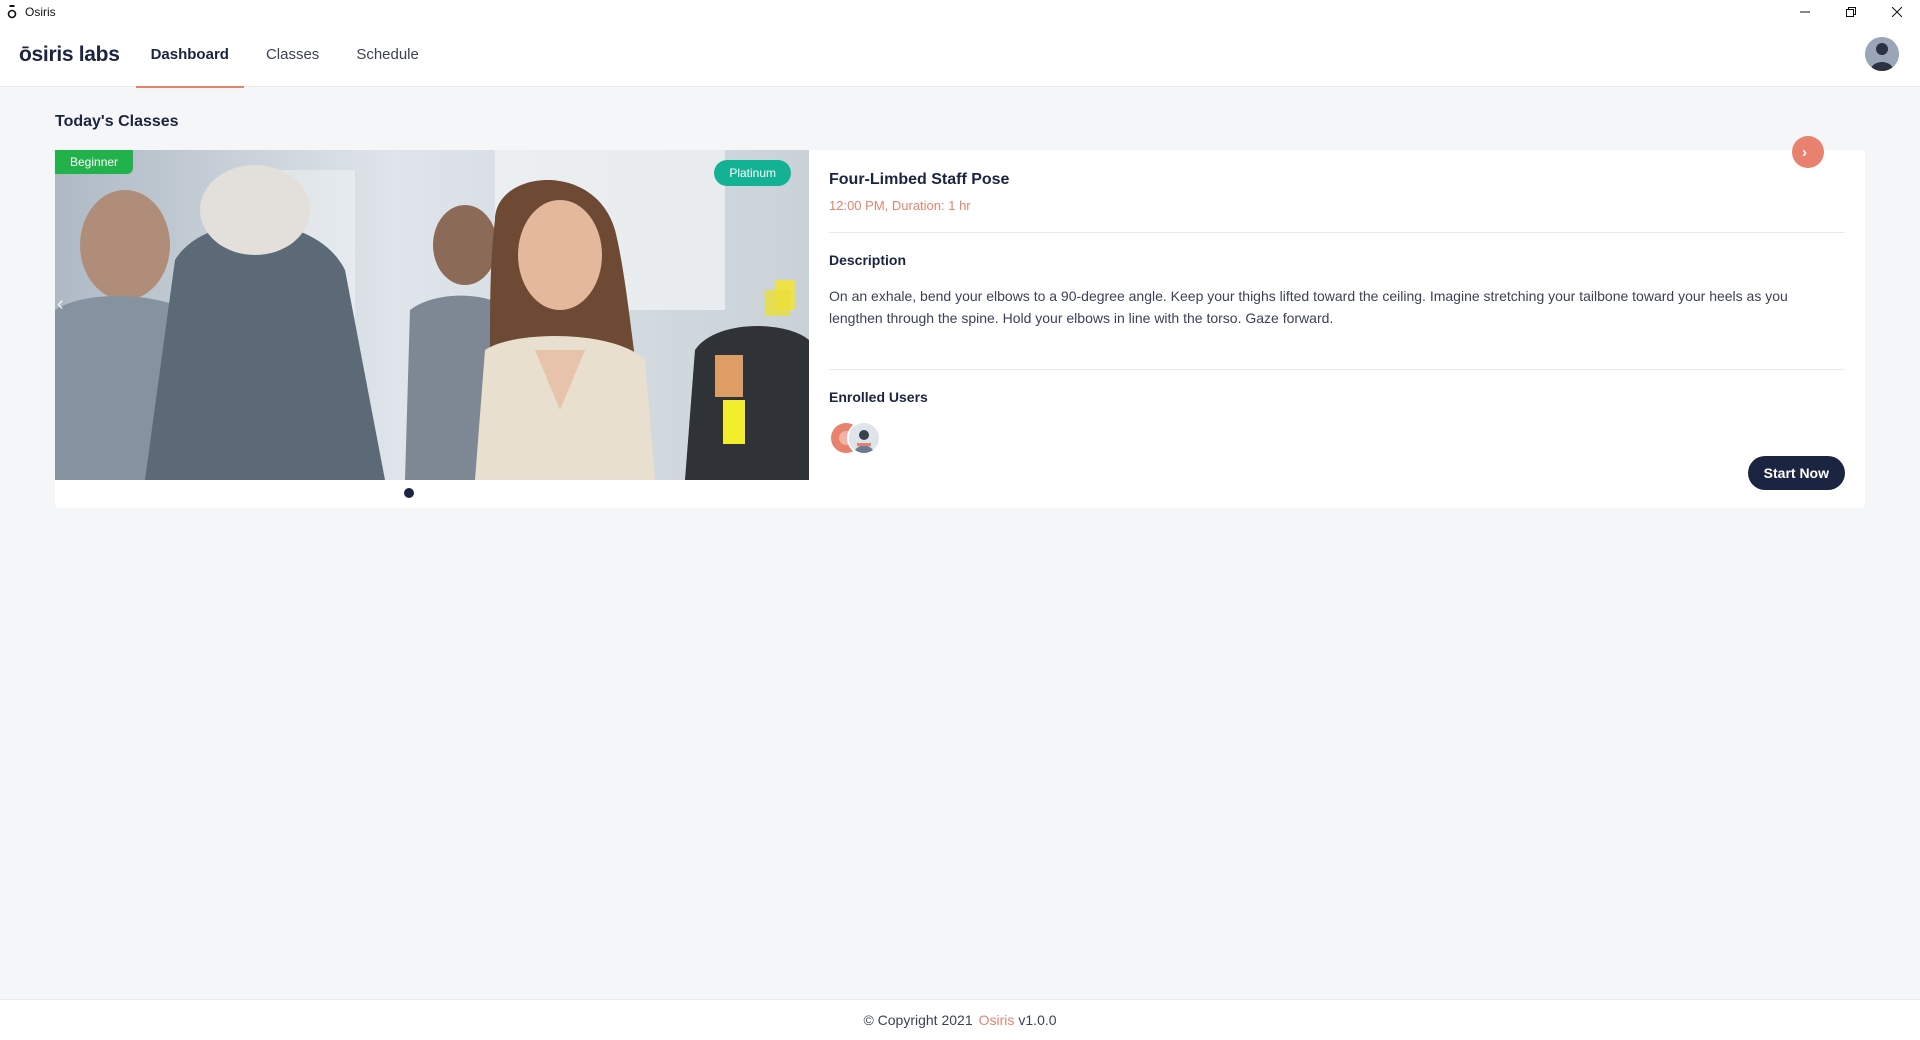 This screenshot has width=1920, height=1040. What do you see at coordinates (60, 304) in the screenshot?
I see `chevron-left-icon: ‹` at bounding box center [60, 304].